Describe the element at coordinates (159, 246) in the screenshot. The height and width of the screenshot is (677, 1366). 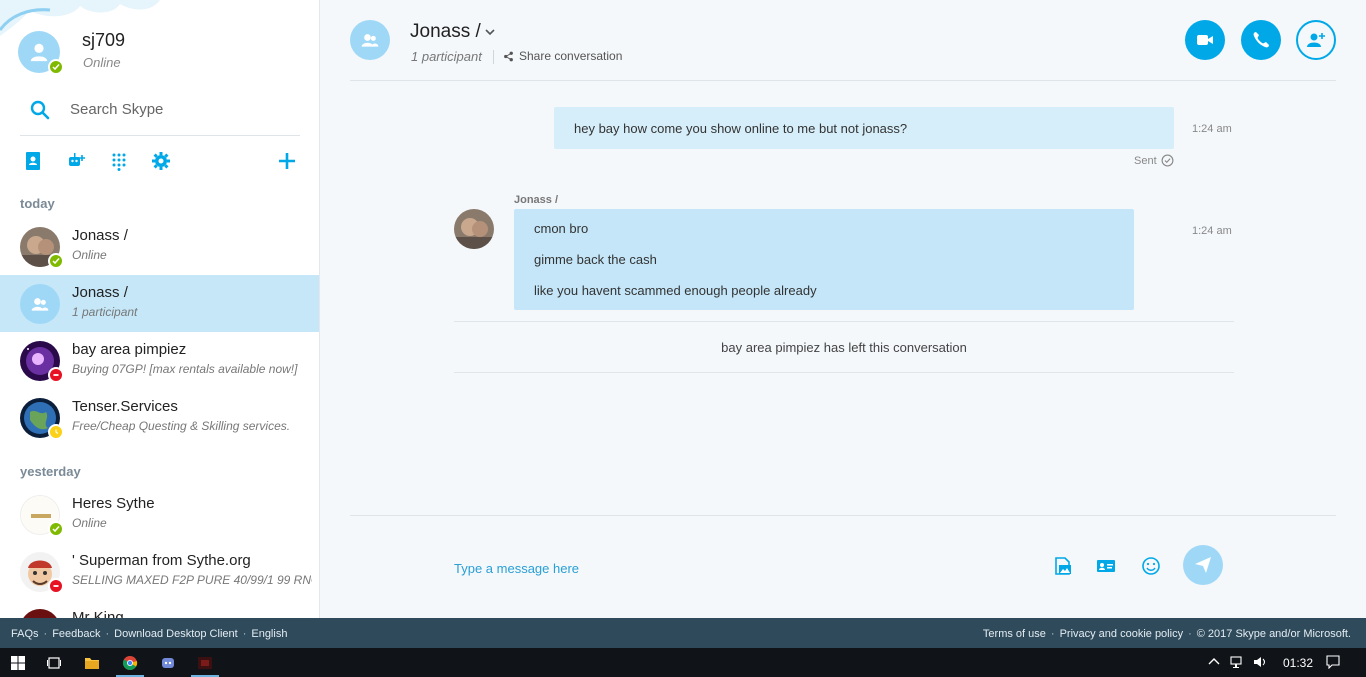
I see `contact-item-jonass: Jonass / Online` at that location.